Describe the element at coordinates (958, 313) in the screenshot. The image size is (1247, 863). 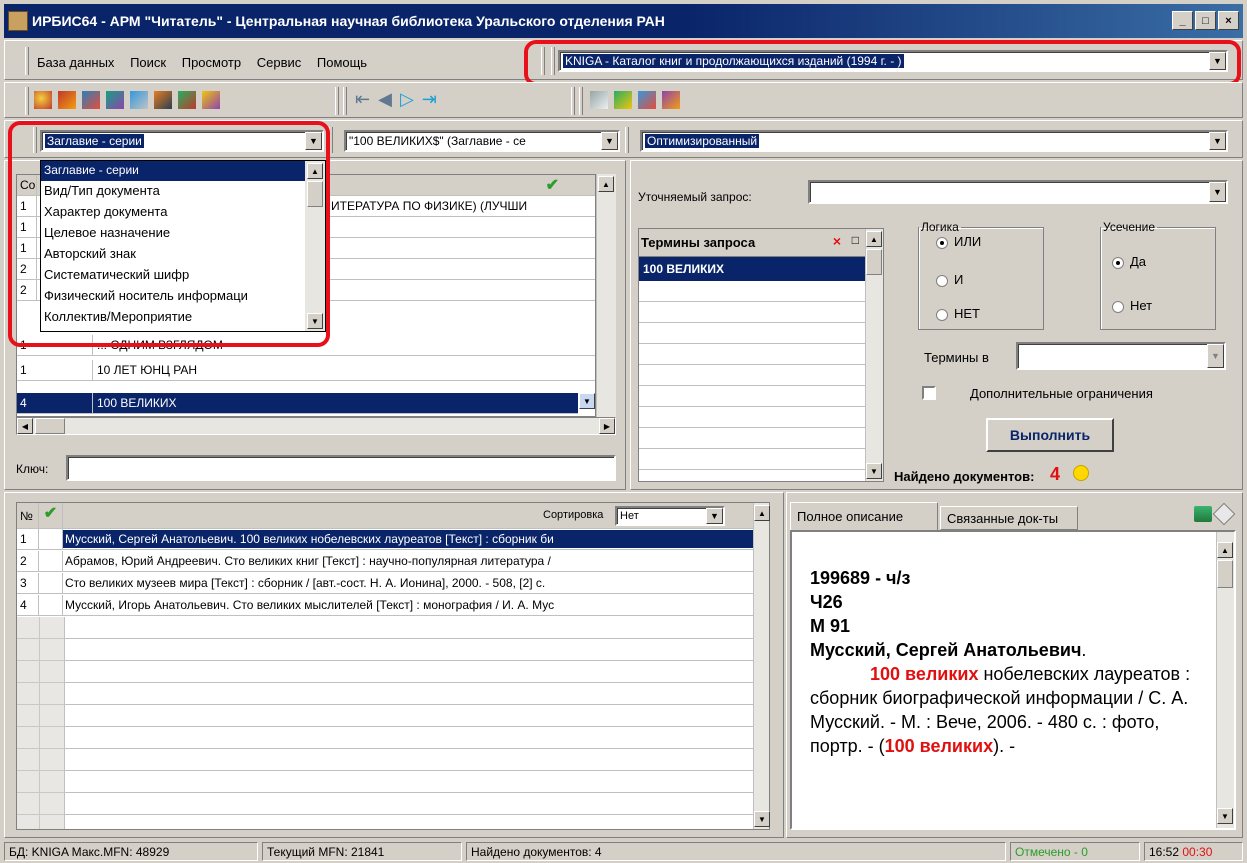
I see `logic-not-option: НЕТ` at that location.